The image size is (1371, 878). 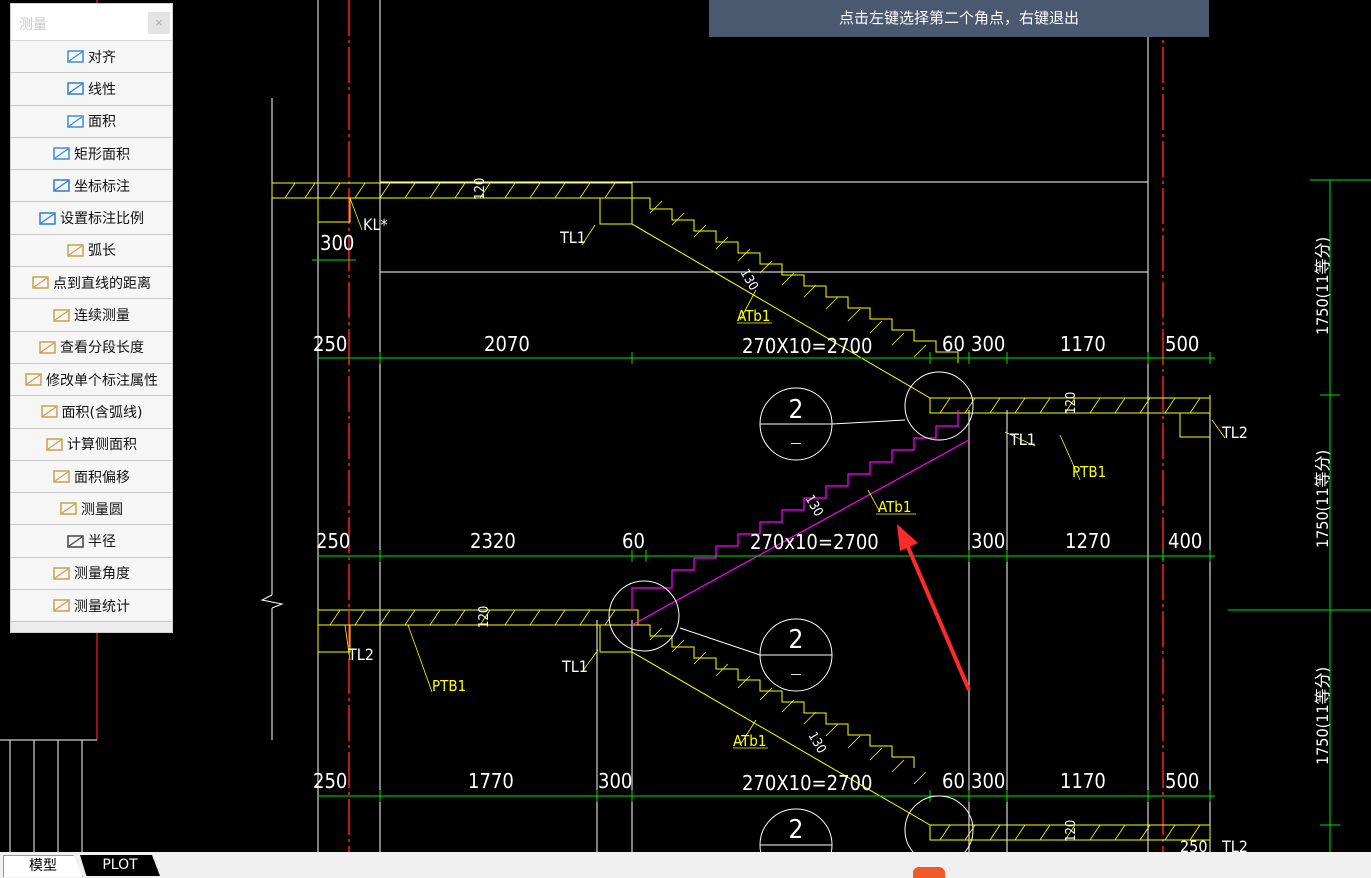 I want to click on tool-segment-length: 查看分段长度, so click(x=91, y=347).